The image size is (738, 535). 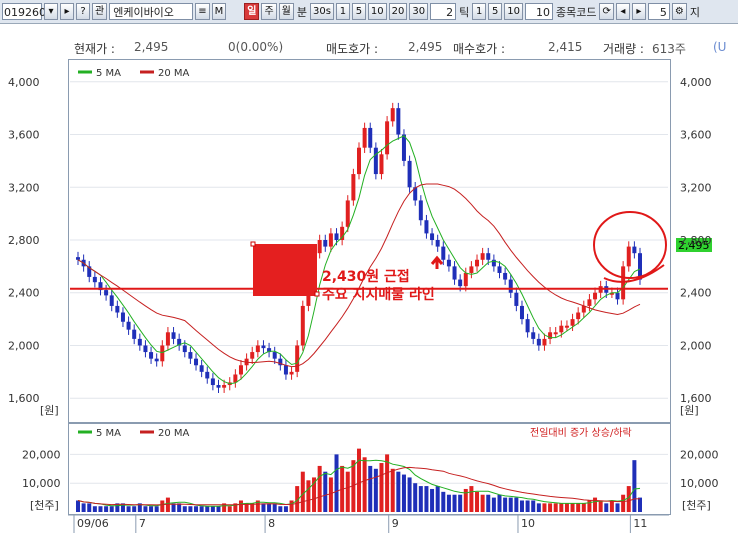 What do you see at coordinates (44, 505) in the screenshot?
I see `volume-unit-left: [천주]` at bounding box center [44, 505].